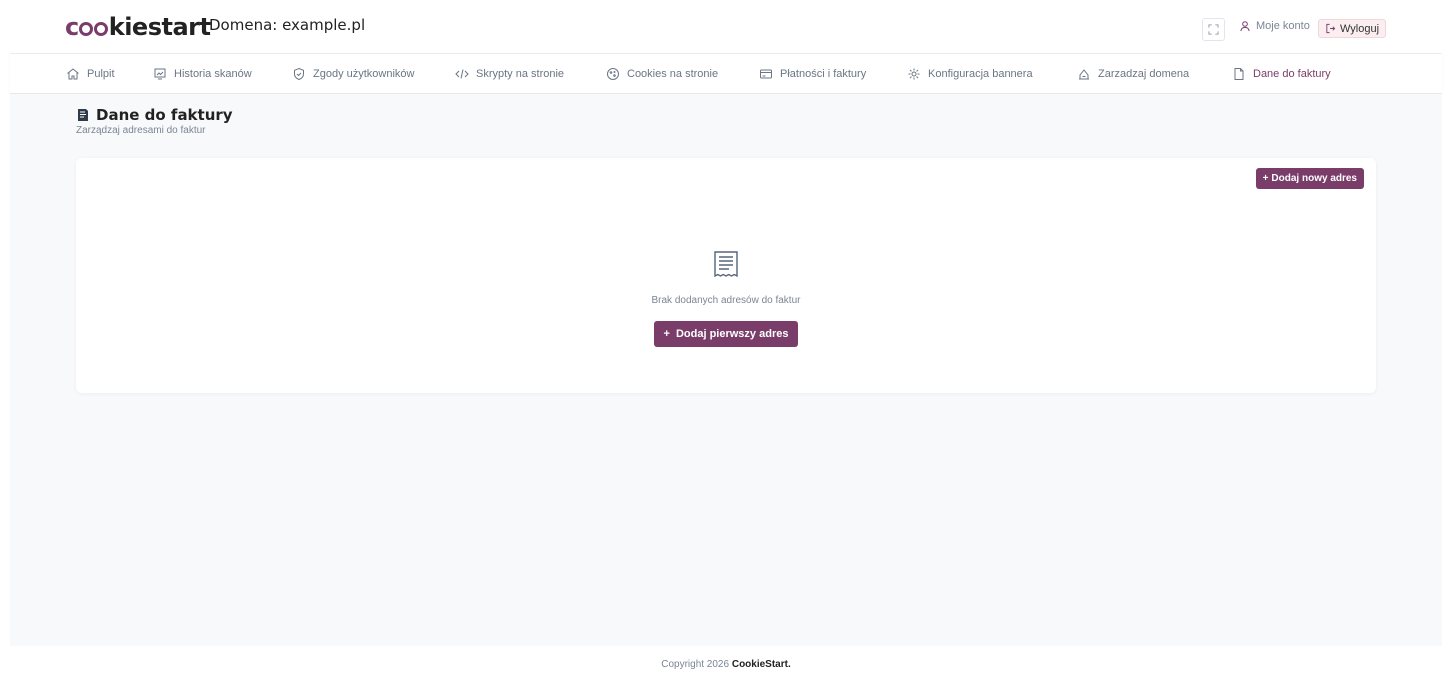  What do you see at coordinates (83, 115) in the screenshot?
I see `invoice-icon` at bounding box center [83, 115].